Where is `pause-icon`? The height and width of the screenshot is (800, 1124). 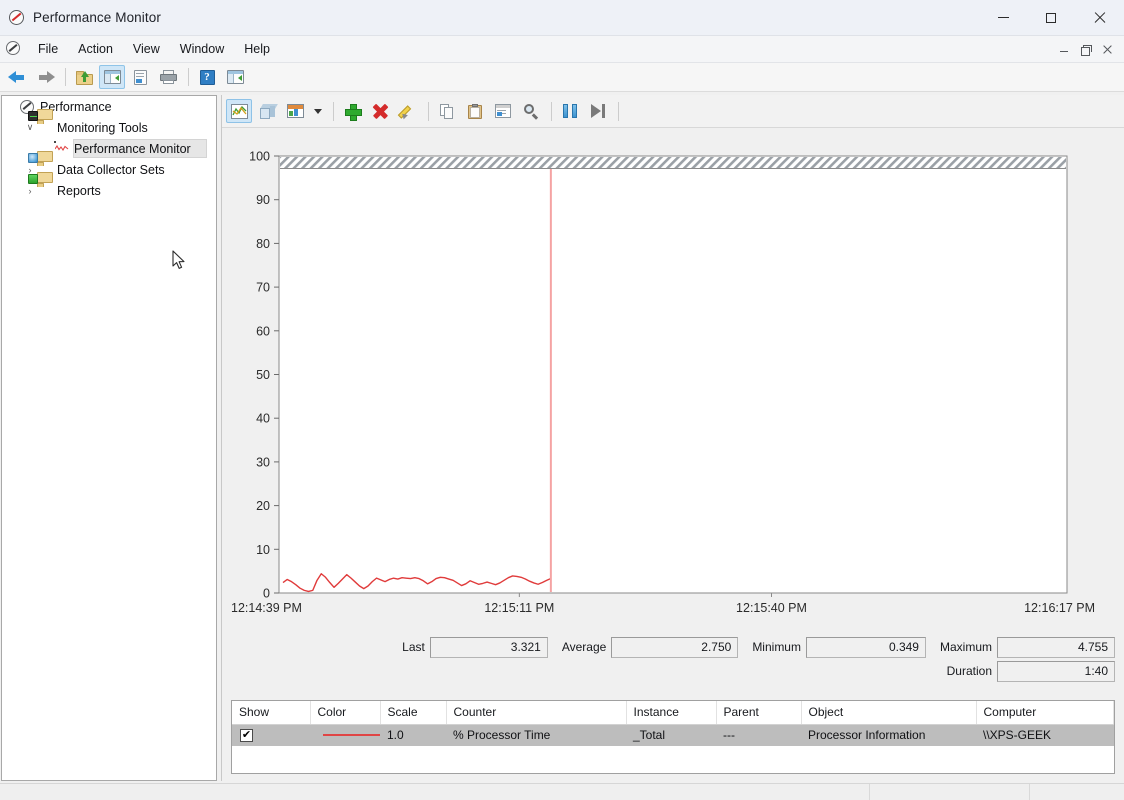 pause-icon is located at coordinates (570, 111).